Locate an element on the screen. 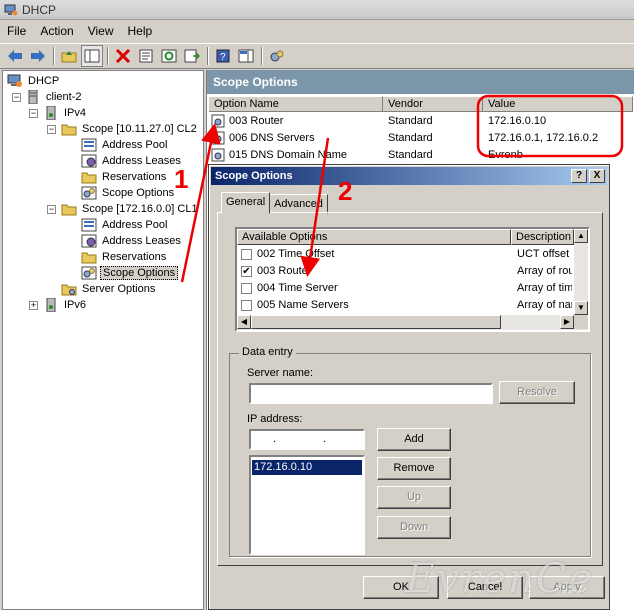  server-name-input is located at coordinates (371, 393).